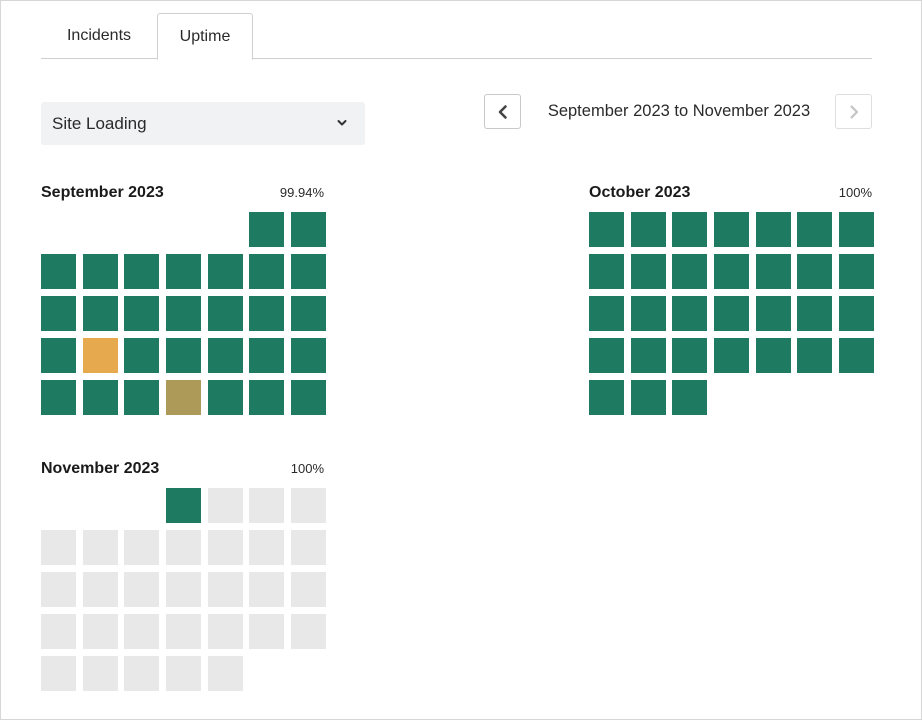  What do you see at coordinates (100, 355) in the screenshot?
I see `day-cell-degraded` at bounding box center [100, 355].